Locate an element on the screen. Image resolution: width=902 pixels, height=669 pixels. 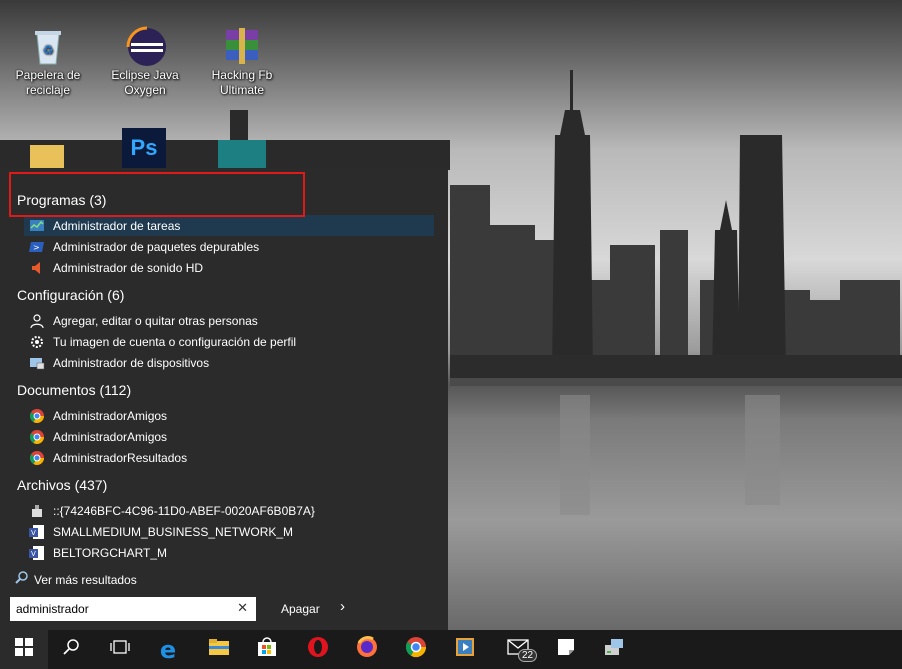
result-label: AdministradorResultados is located at coordinates (120, 457).